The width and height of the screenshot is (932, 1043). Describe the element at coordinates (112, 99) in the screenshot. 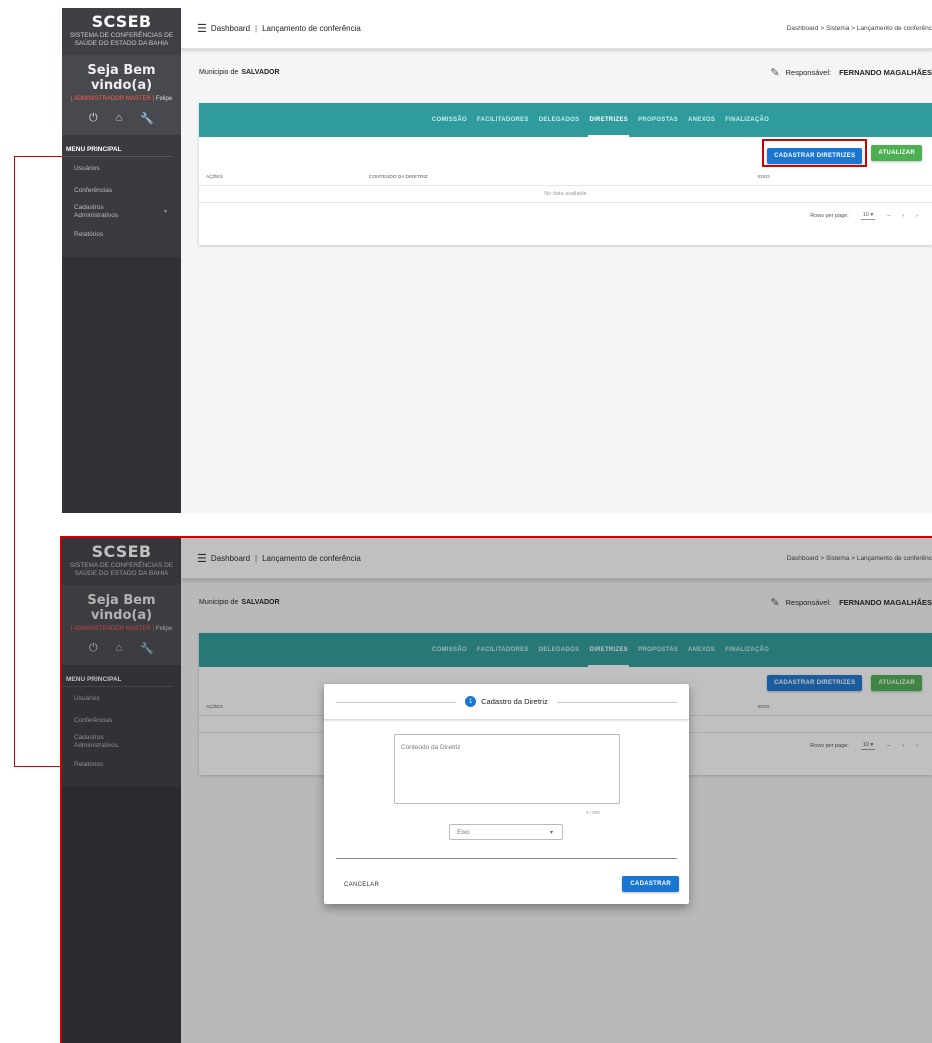

I see `user-role: [ ADMINISTRADOR MASTER ]` at that location.